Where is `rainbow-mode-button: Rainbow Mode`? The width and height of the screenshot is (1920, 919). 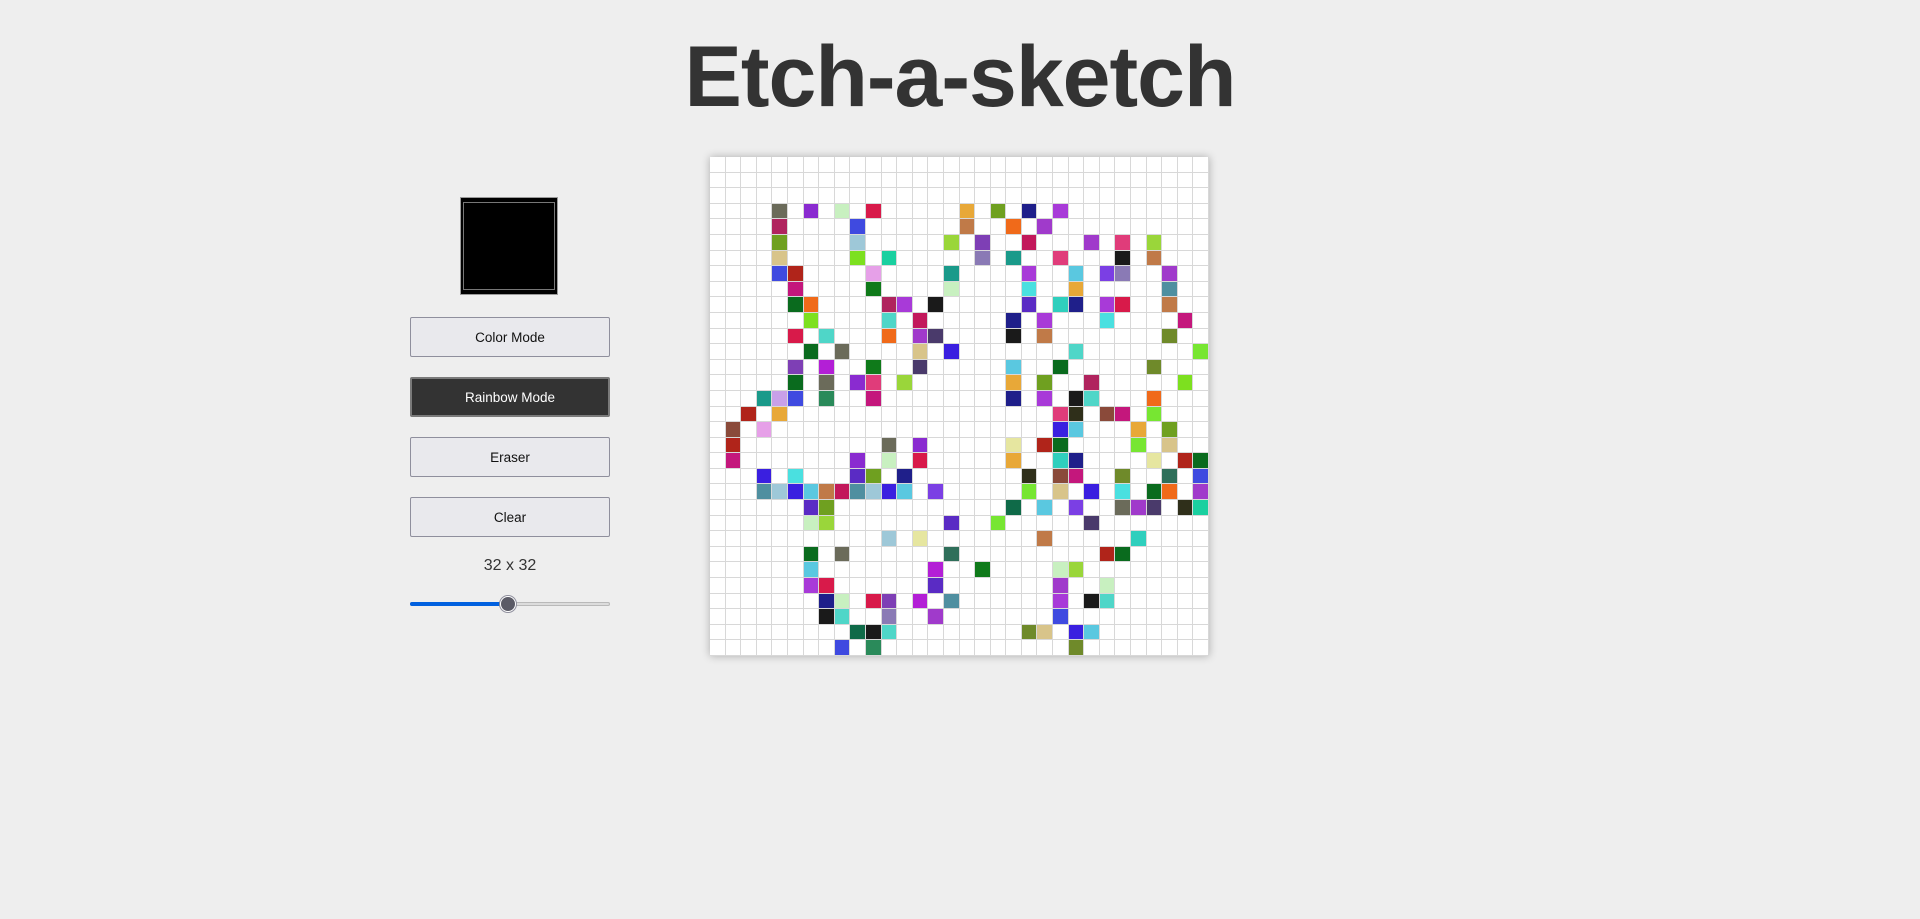
rainbow-mode-button: Rainbow Mode is located at coordinates (510, 397).